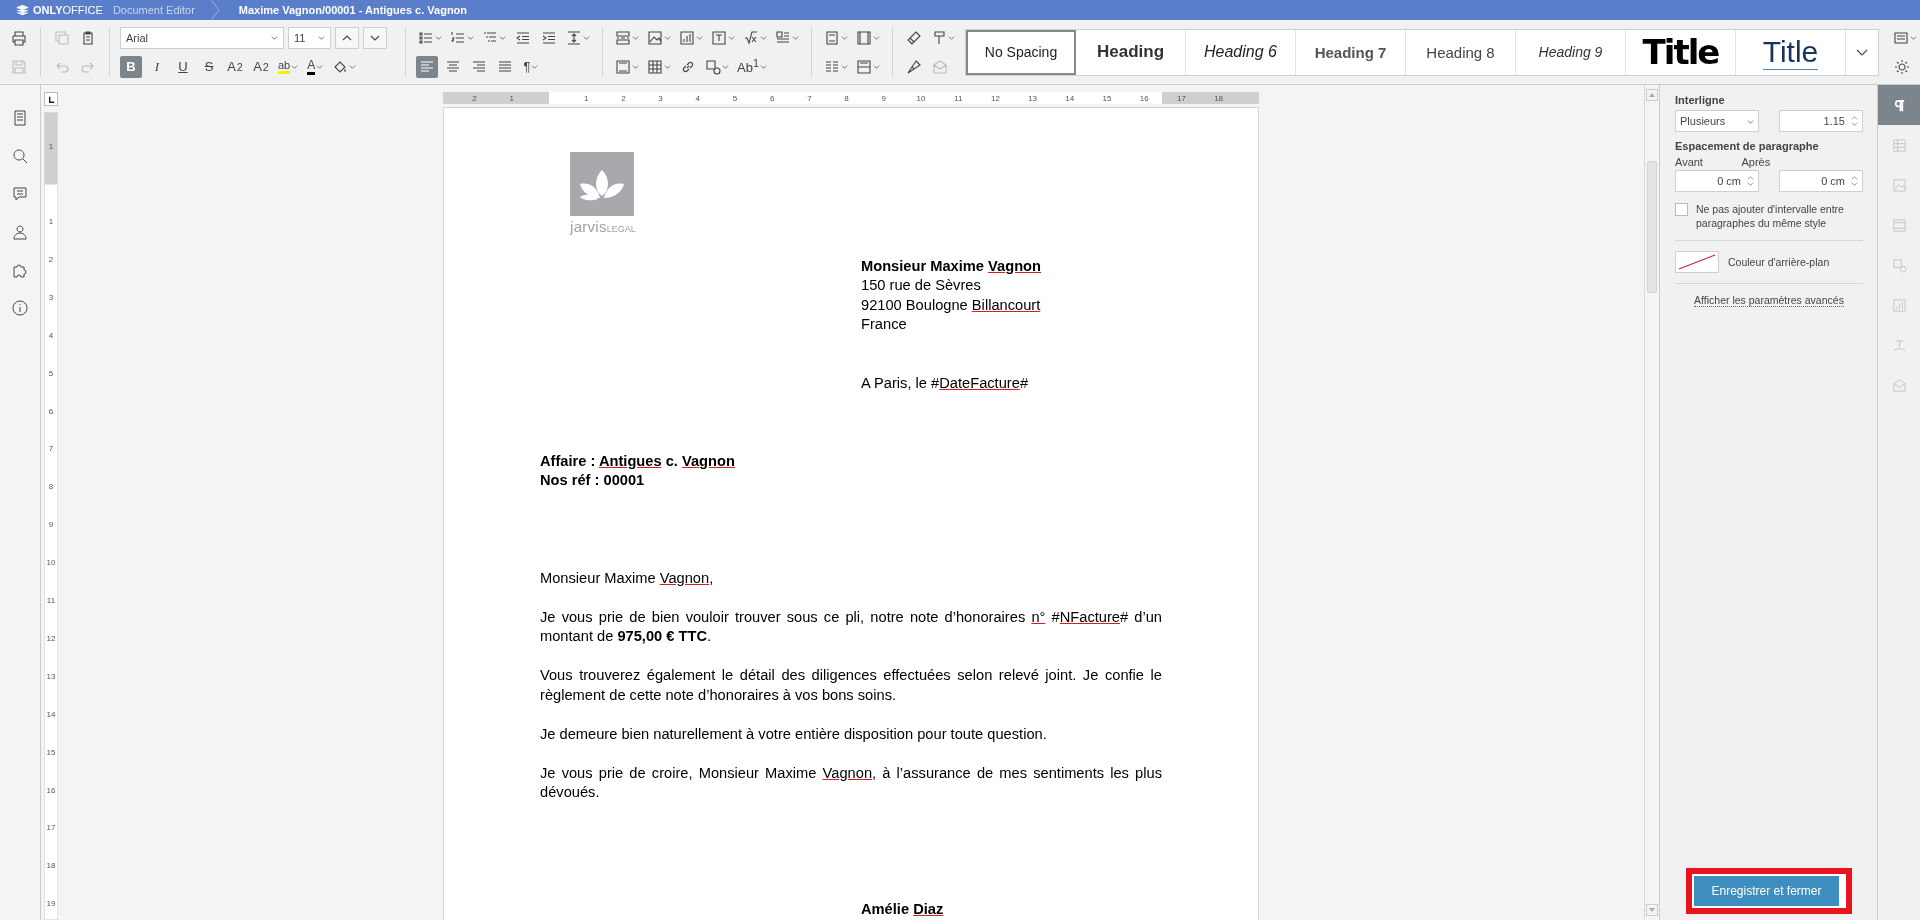 This screenshot has width=1920, height=920. I want to click on style-copy-icon, so click(939, 37).